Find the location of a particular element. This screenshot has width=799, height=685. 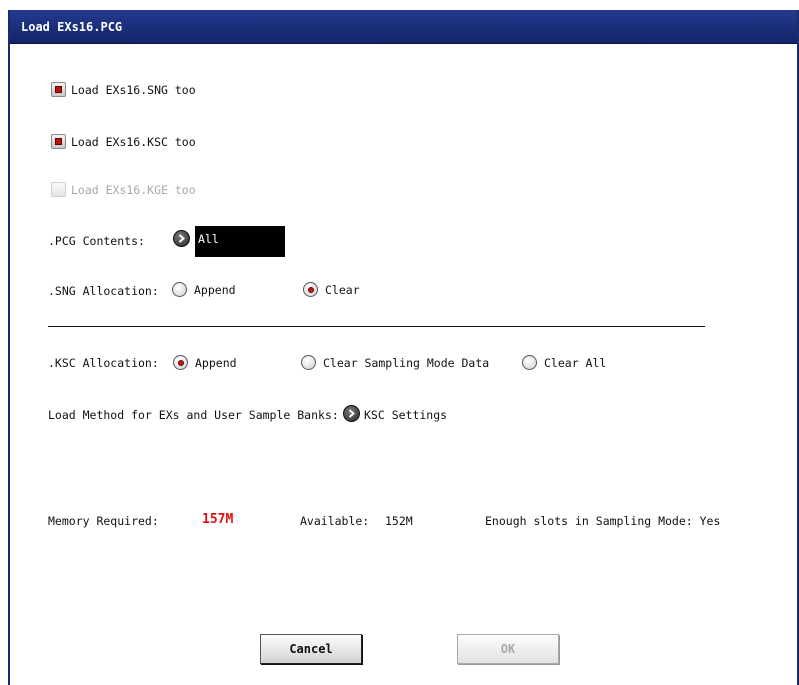

ksc-append-label: Append is located at coordinates (216, 363).